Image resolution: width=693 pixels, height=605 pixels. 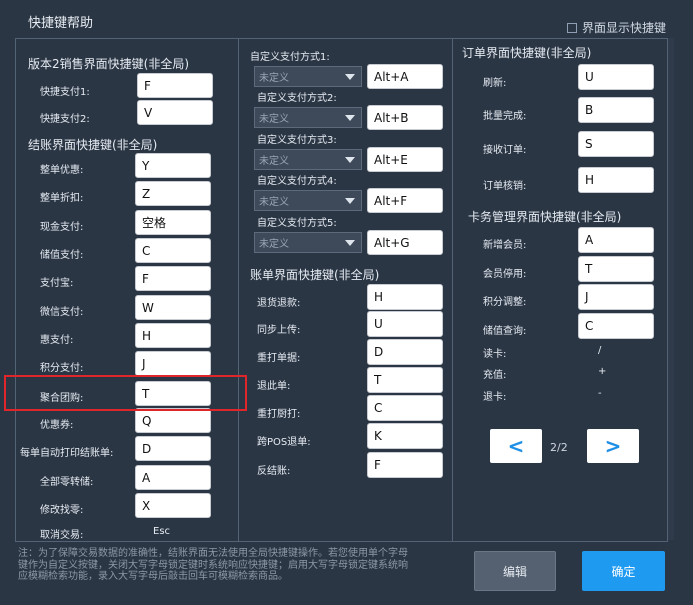 What do you see at coordinates (505, 331) in the screenshot?
I see `shortcut-label: 储值查询:` at bounding box center [505, 331].